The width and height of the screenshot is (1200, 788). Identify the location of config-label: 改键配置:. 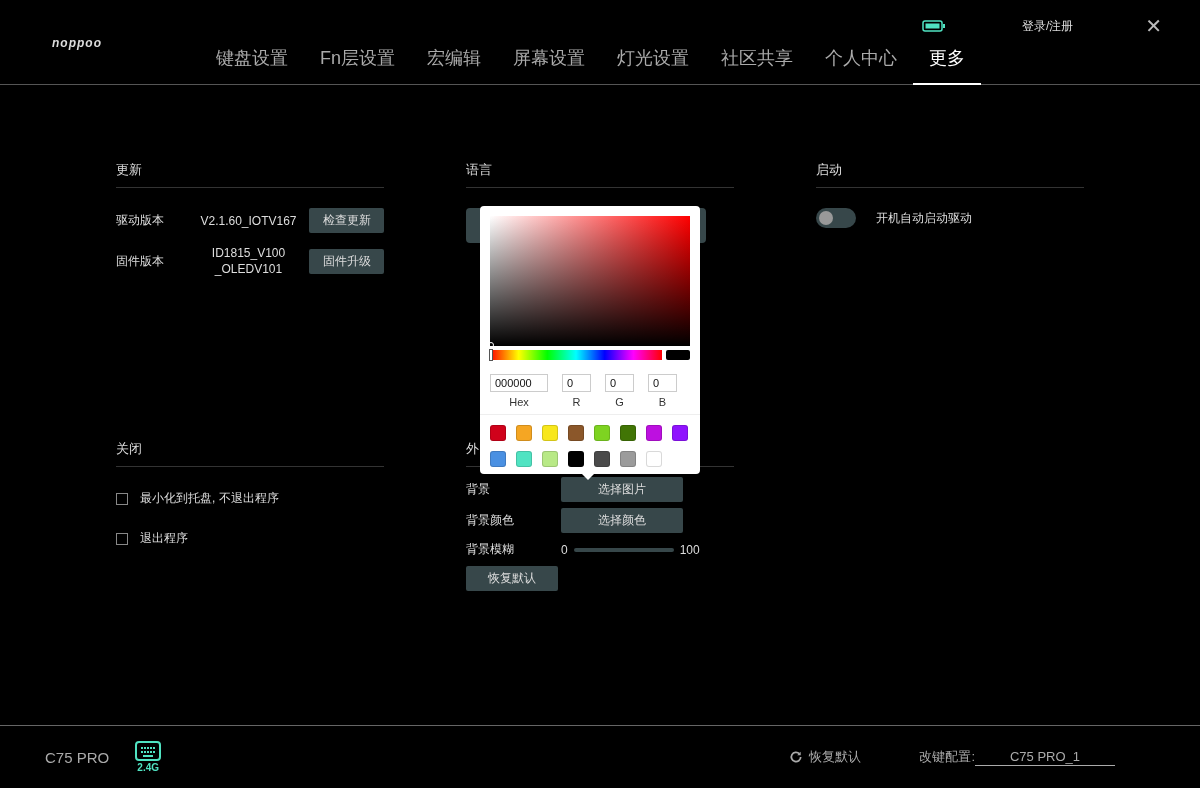
(947, 757).